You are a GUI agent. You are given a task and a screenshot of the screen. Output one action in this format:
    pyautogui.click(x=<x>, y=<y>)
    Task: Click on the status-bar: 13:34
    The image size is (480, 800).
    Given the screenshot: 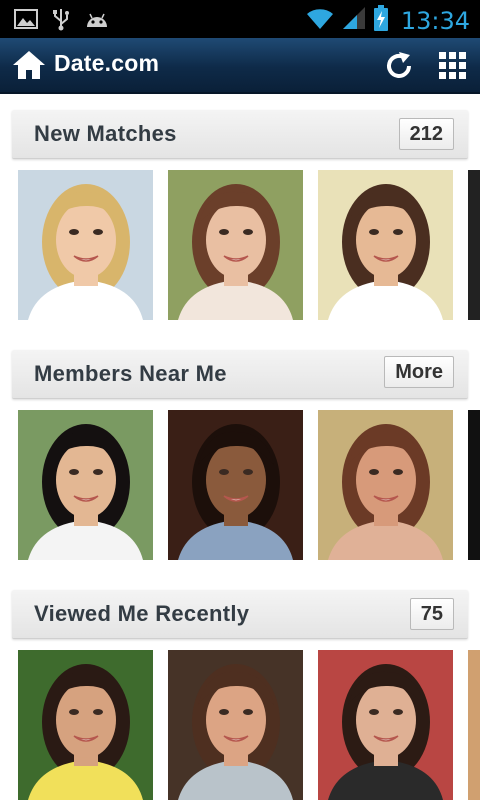 What is the action you would take?
    pyautogui.click(x=240, y=19)
    